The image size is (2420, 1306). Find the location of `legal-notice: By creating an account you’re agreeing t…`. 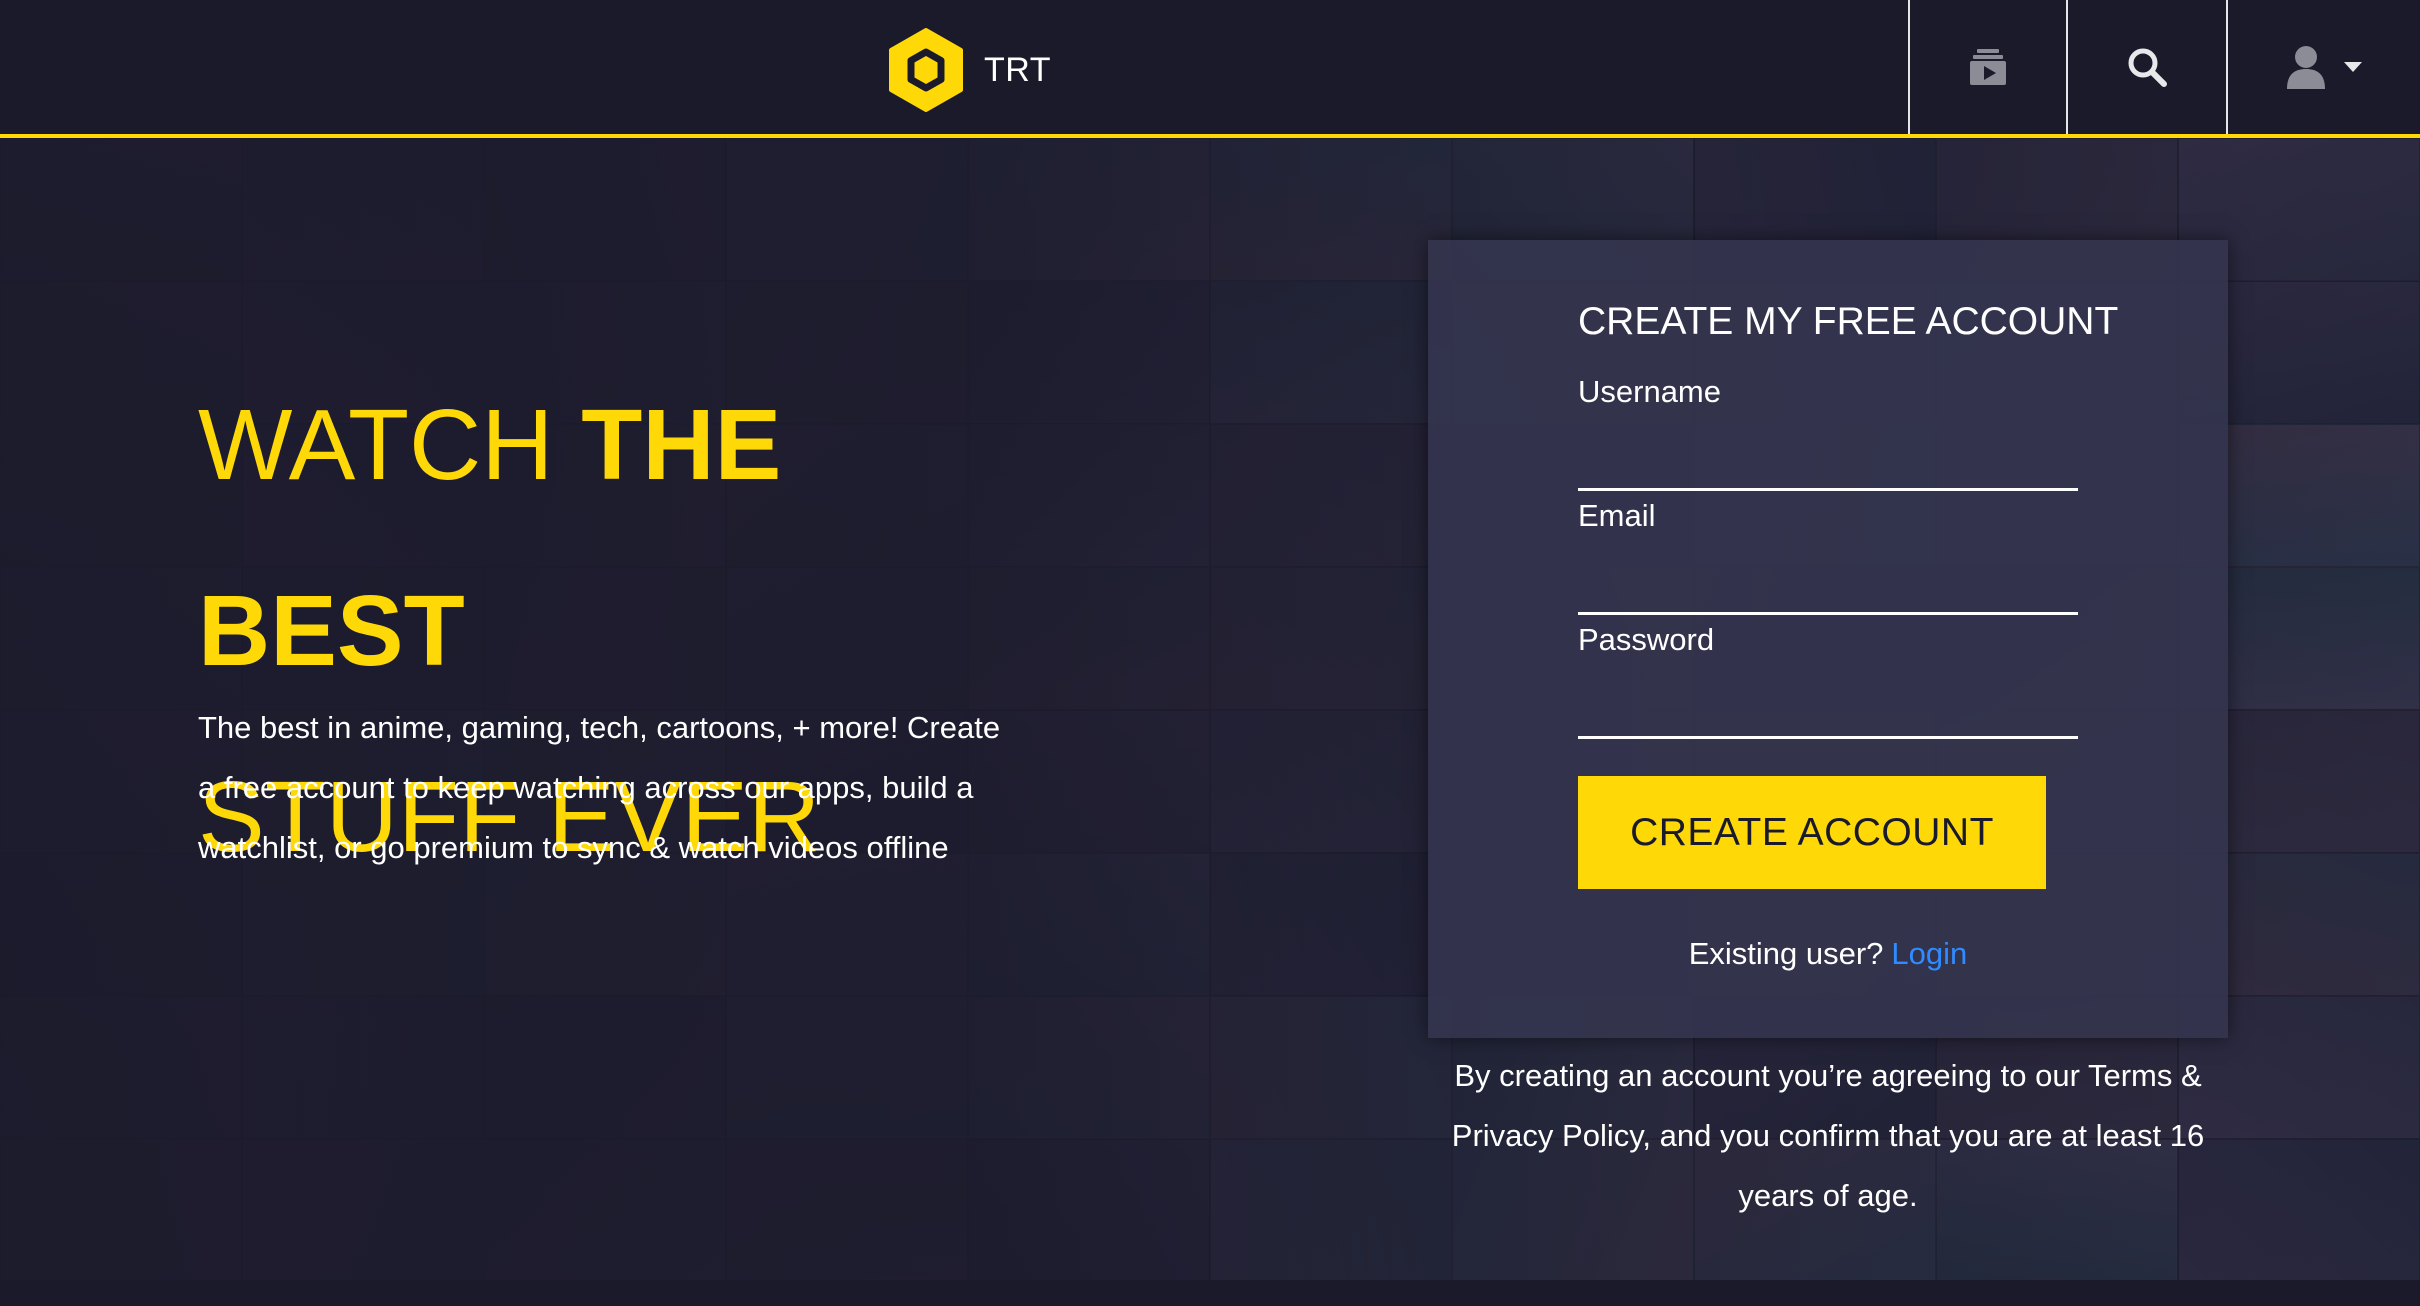

legal-notice: By creating an account you’re agreeing t… is located at coordinates (1828, 1135).